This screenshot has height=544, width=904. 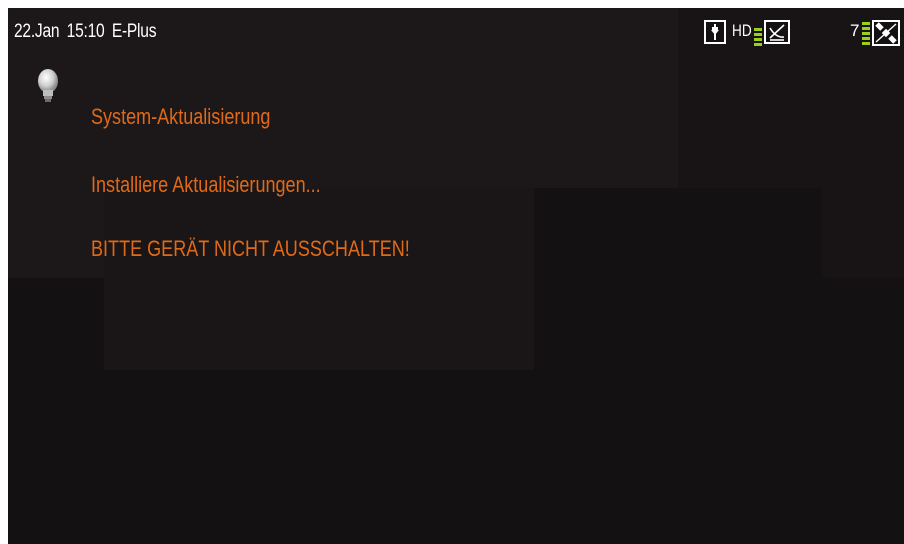 I want to click on status-bar-info: 22.Jan 15:10 E-Plus, so click(x=89, y=32).